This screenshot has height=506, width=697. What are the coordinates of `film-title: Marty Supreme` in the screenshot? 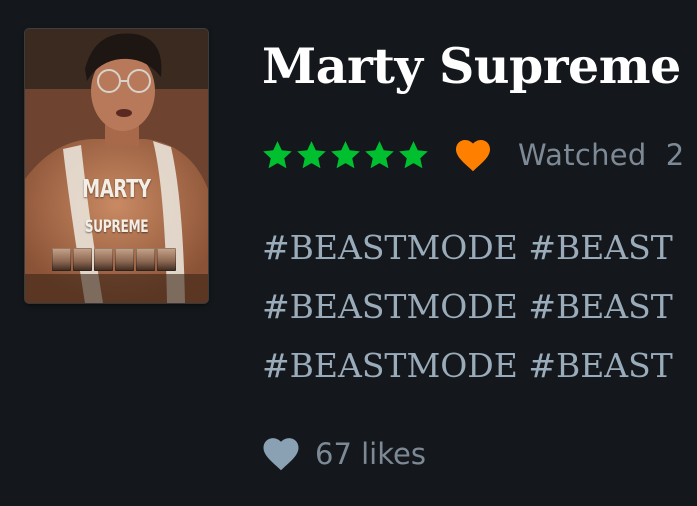 It's located at (471, 66).